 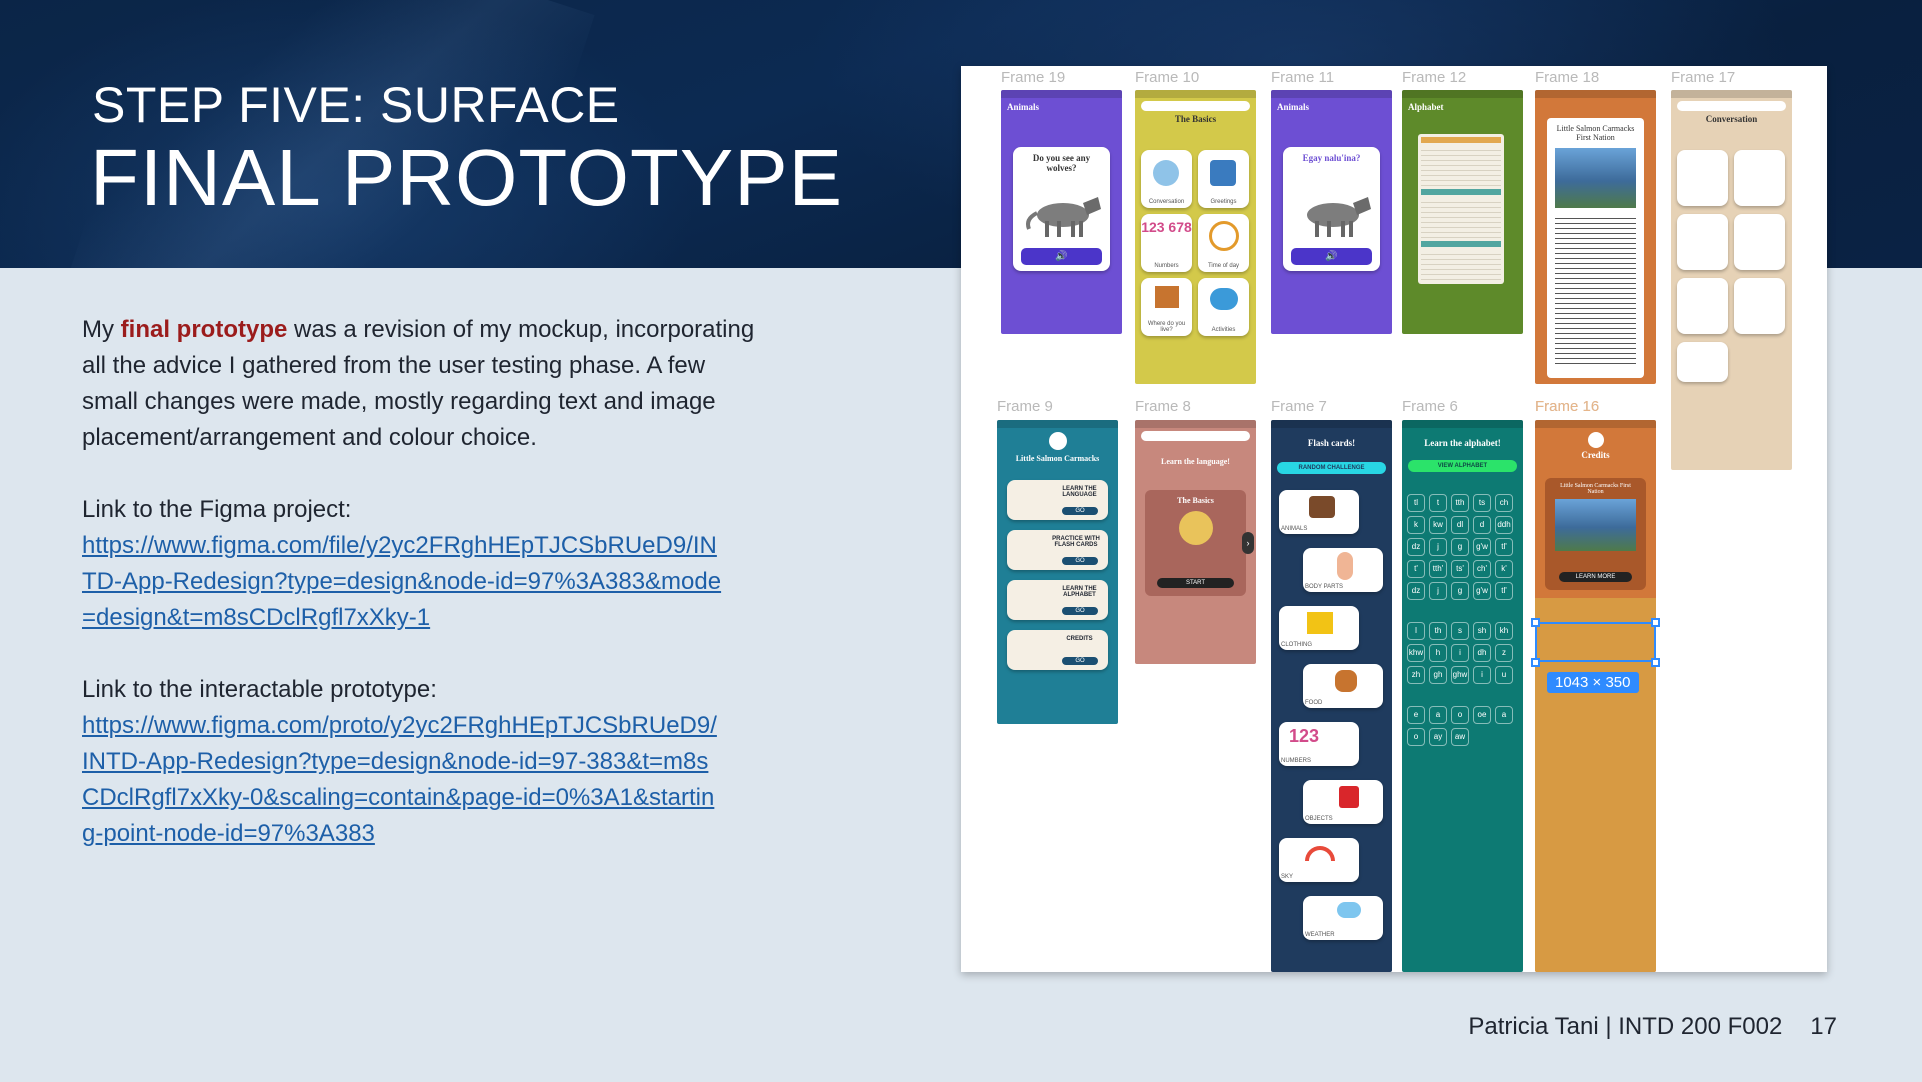 What do you see at coordinates (1595, 577) in the screenshot?
I see `learn-more-button: LEARN MORE` at bounding box center [1595, 577].